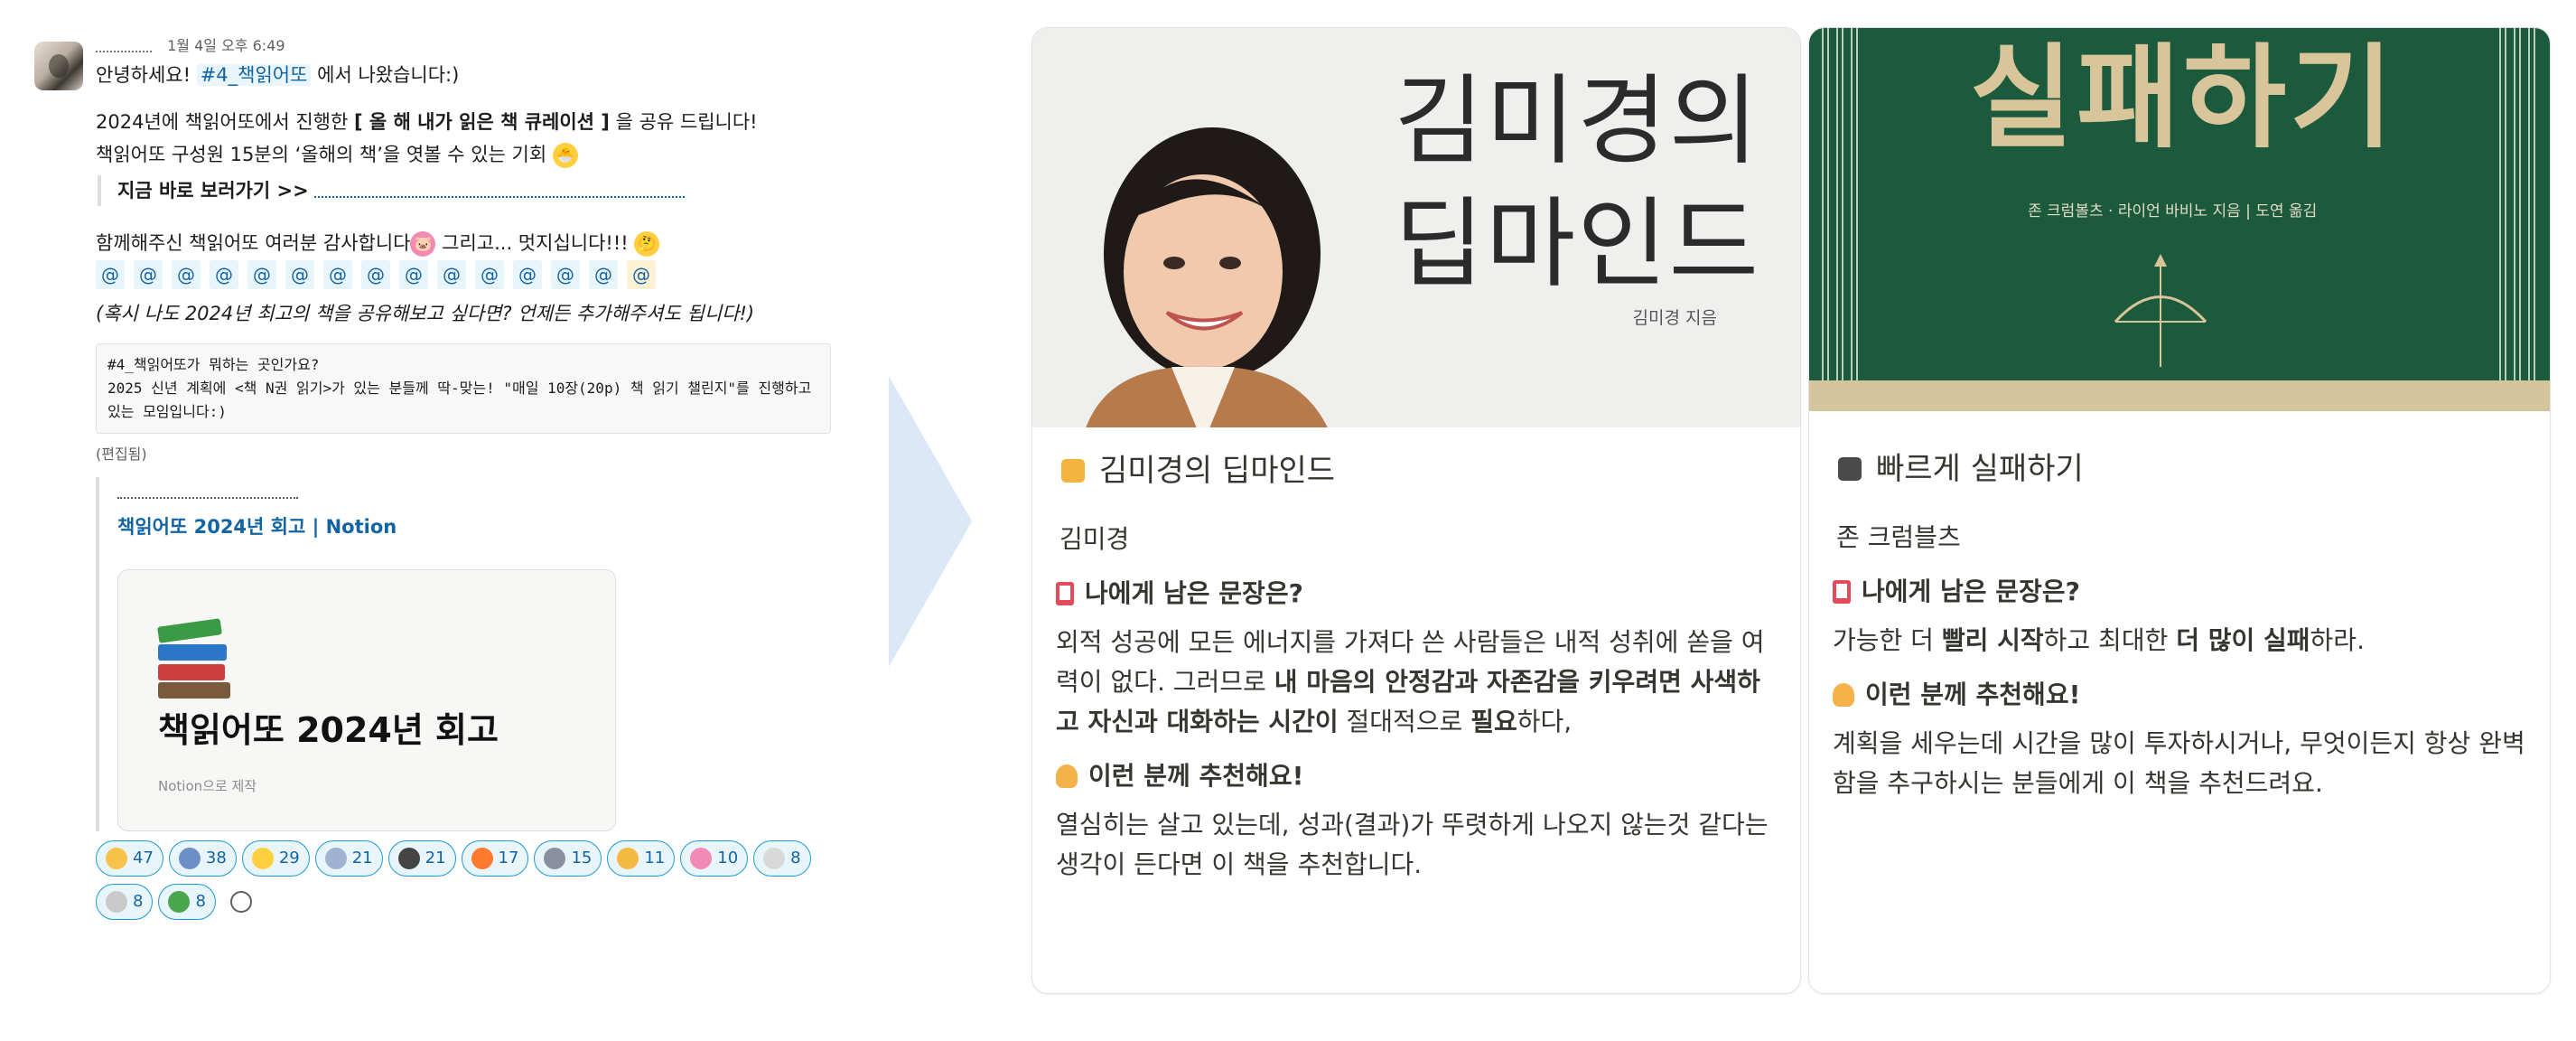 This screenshot has width=2576, height=1041. What do you see at coordinates (254, 75) in the screenshot?
I see `channel-link: #4_책읽어또` at bounding box center [254, 75].